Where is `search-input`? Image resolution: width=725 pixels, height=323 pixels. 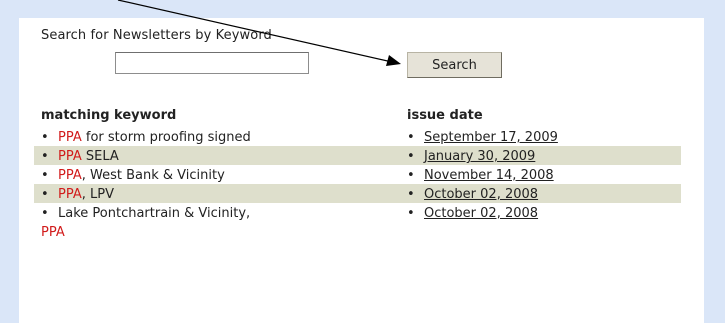 search-input is located at coordinates (212, 63).